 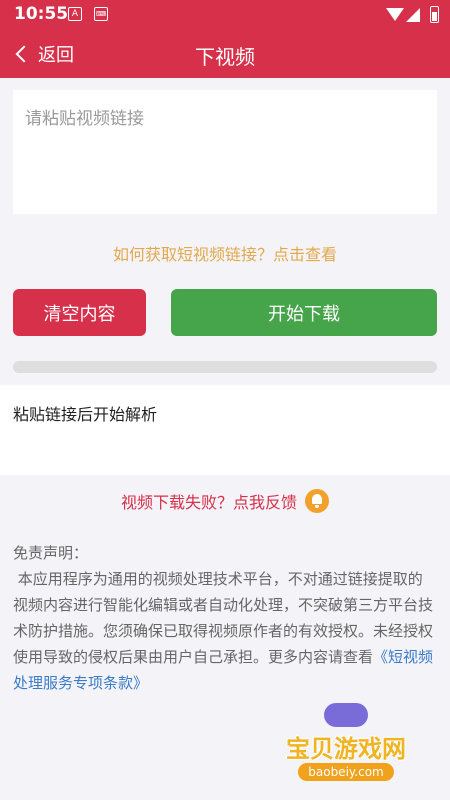 What do you see at coordinates (101, 14) in the screenshot?
I see `keyboard-icon: ⌨` at bounding box center [101, 14].